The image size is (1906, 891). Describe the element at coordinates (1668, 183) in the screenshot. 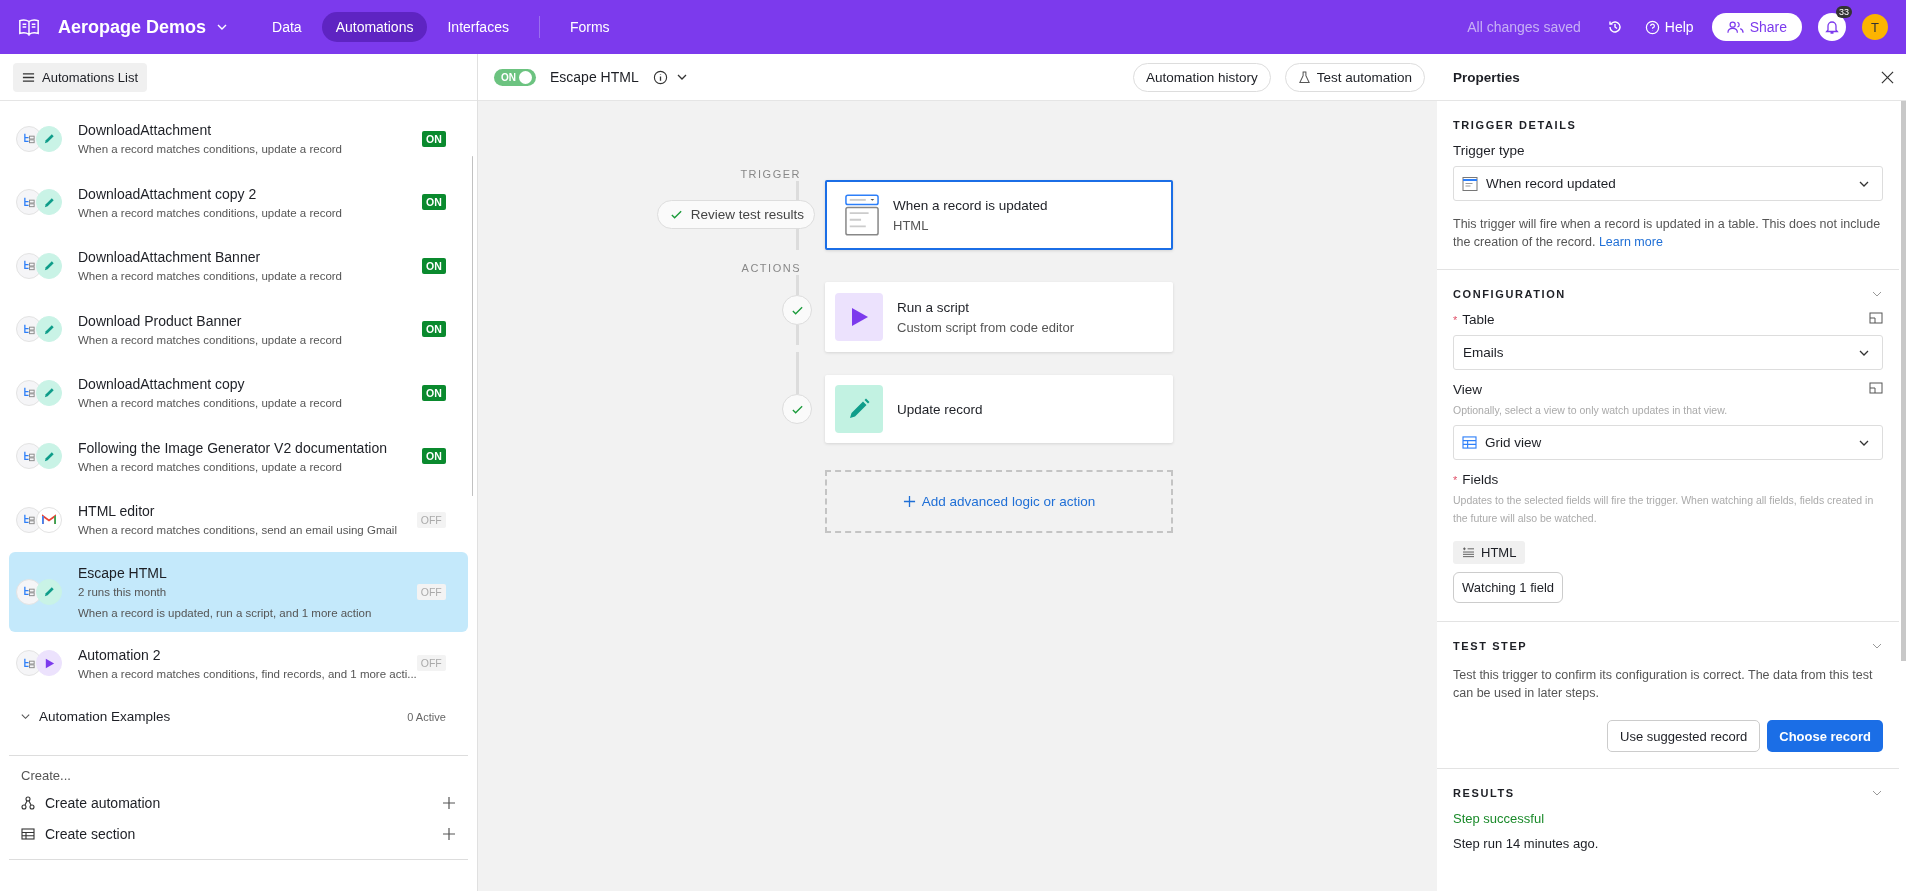

I see `trigger-type-select: When record updated` at that location.